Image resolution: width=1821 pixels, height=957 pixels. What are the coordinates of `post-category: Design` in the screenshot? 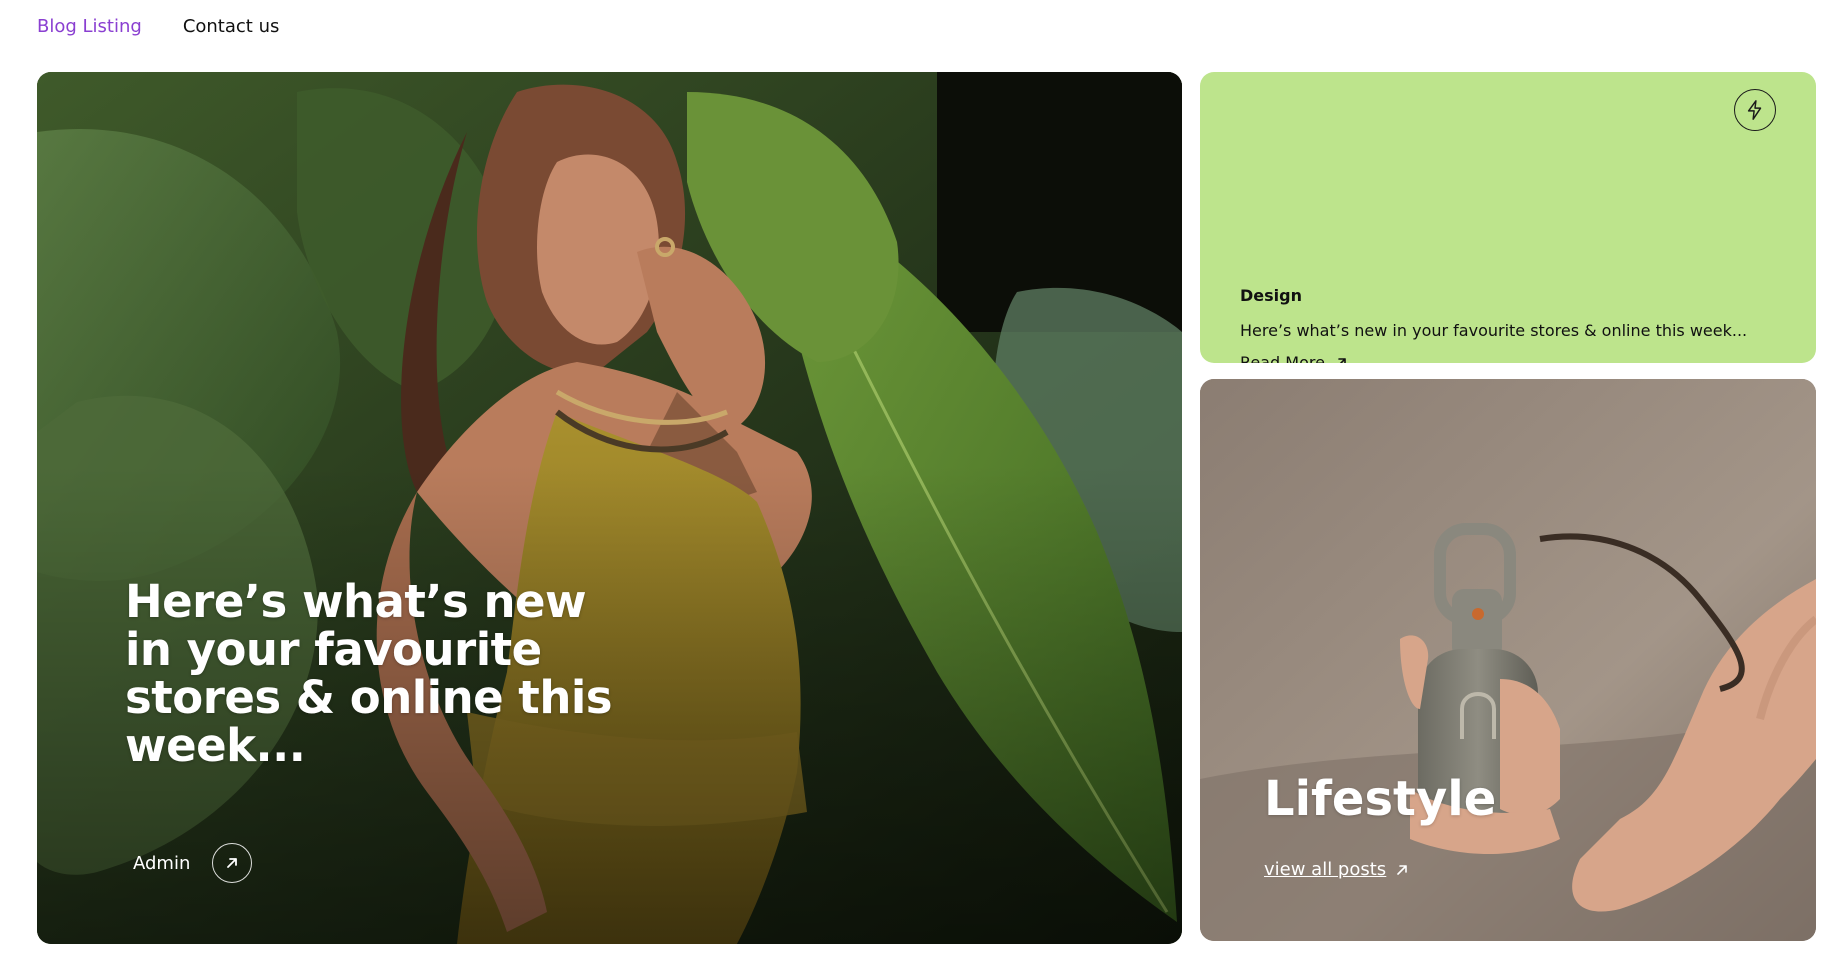 It's located at (1271, 295).